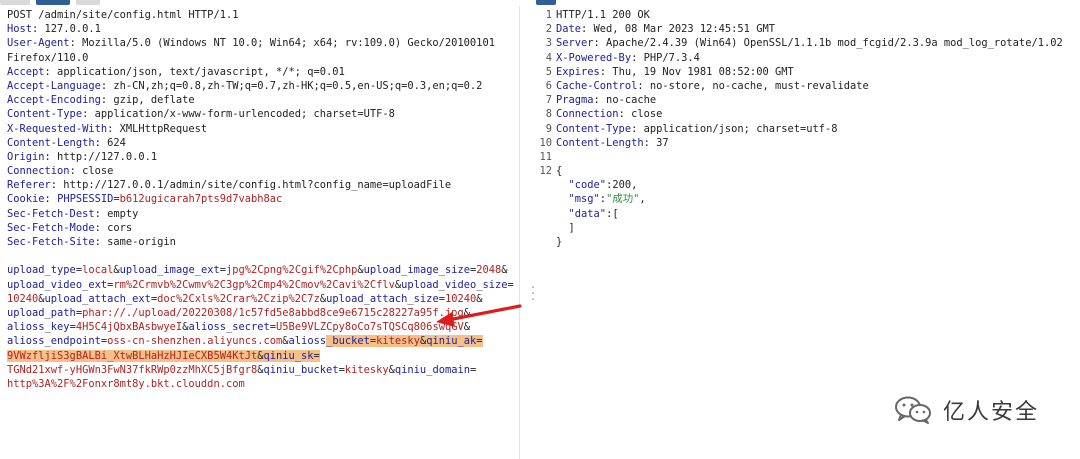 The height and width of the screenshot is (459, 1080). I want to click on token-key: Expires, so click(578, 71).